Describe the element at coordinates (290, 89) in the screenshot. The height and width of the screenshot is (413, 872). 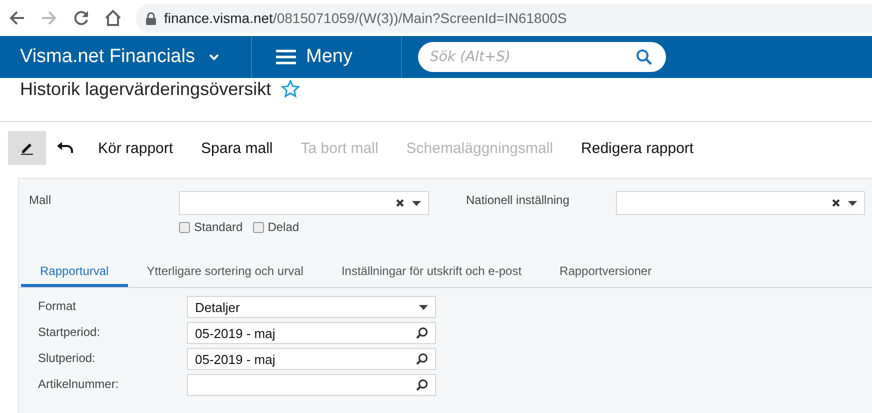
I see `star-icon` at that location.